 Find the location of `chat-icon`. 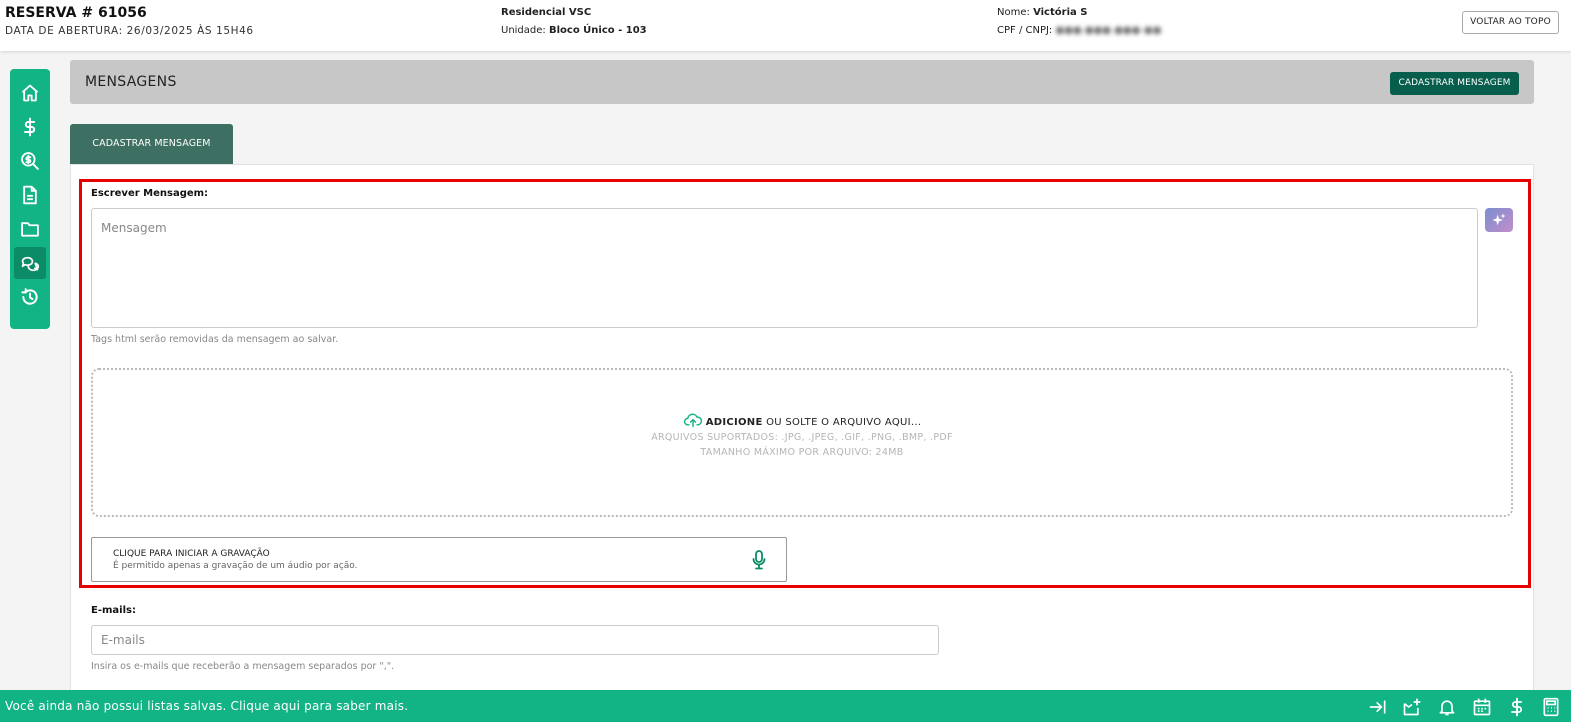

chat-icon is located at coordinates (30, 264).